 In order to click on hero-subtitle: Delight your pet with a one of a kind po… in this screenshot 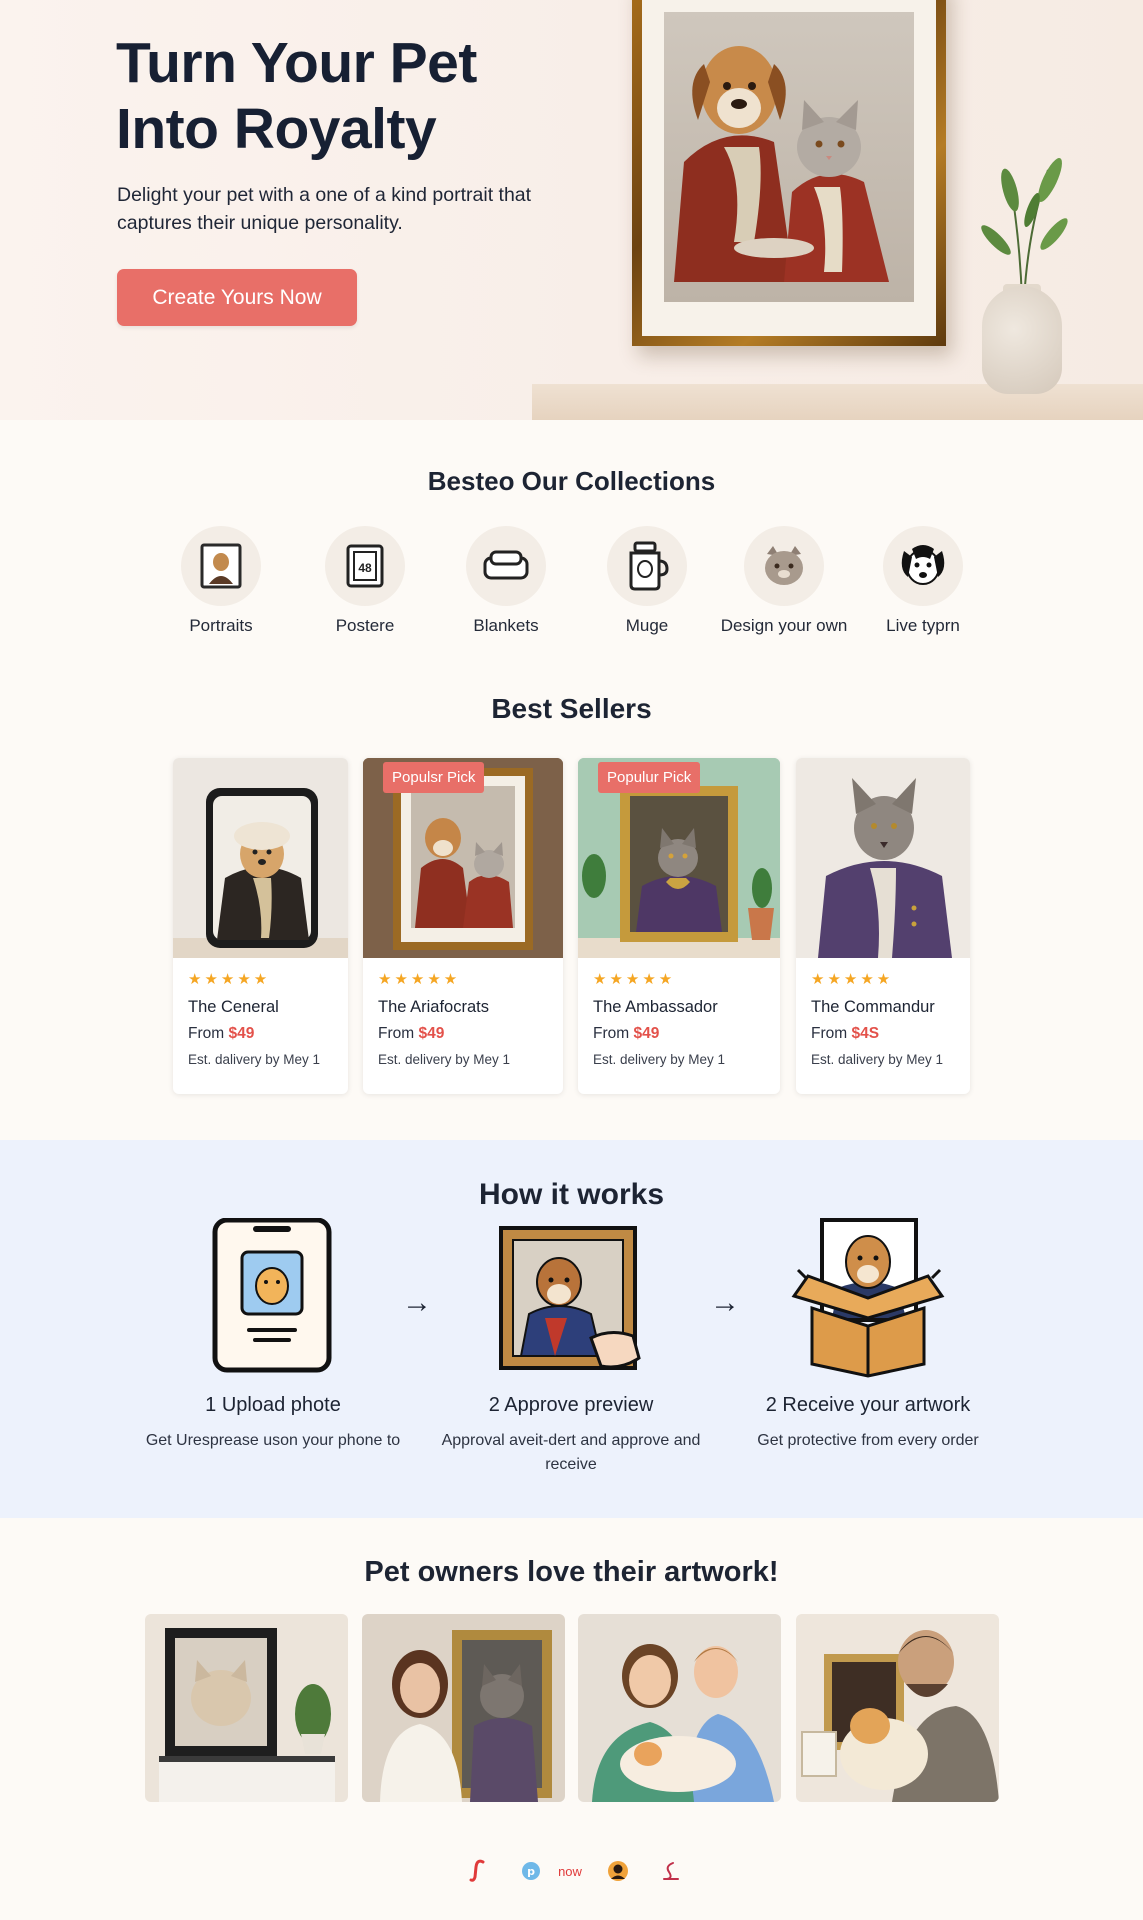, I will do `click(324, 209)`.